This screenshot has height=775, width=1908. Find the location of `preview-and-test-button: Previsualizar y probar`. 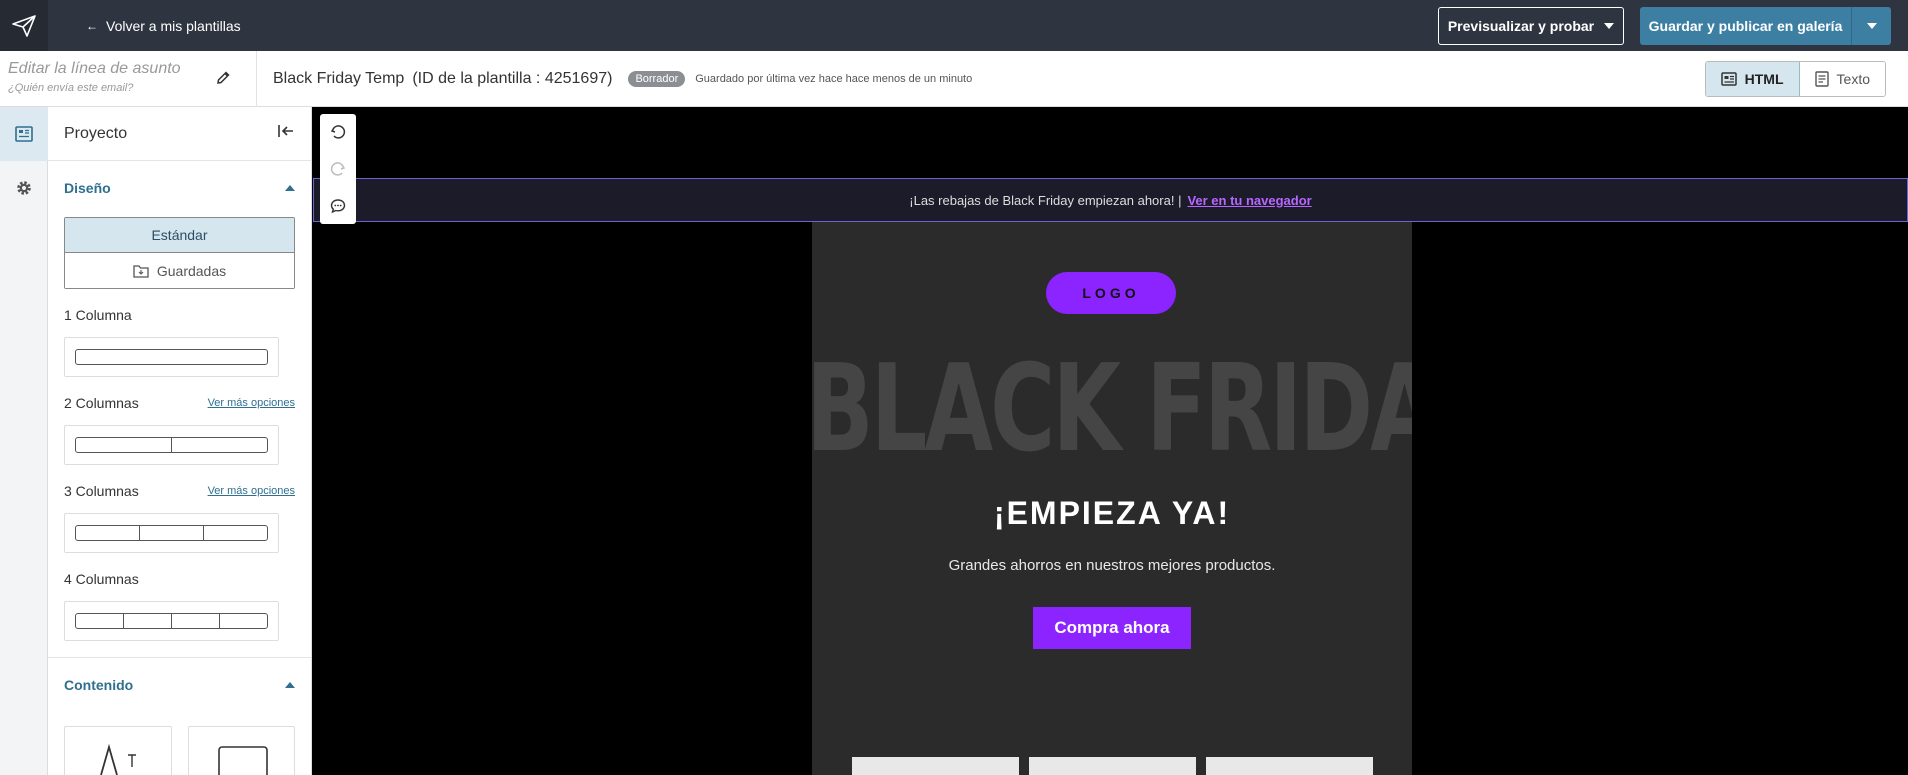

preview-and-test-button: Previsualizar y probar is located at coordinates (1531, 25).